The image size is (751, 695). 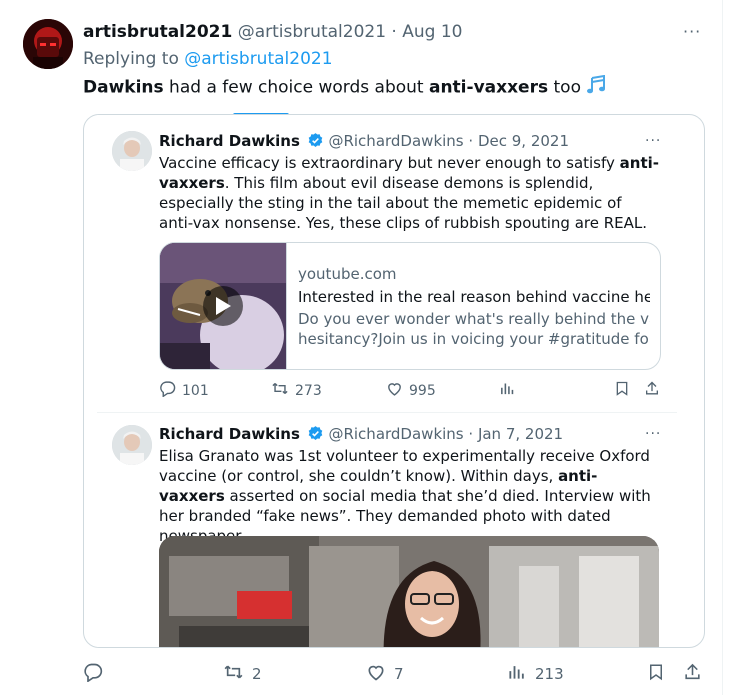 I want to click on retweet-count: 273, so click(x=308, y=390).